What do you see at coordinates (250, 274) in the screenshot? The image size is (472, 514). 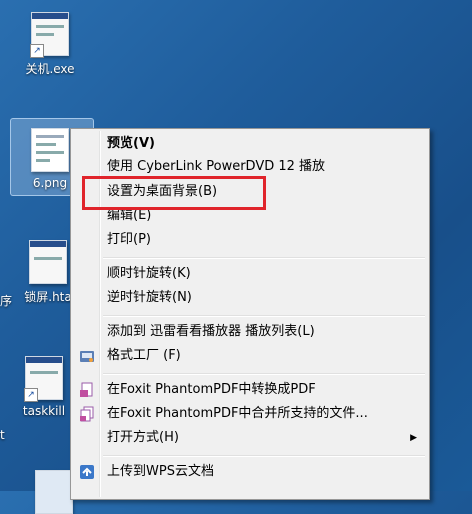 I see `menu-item-rotate-clockwise: 顺时针旋转(K)` at bounding box center [250, 274].